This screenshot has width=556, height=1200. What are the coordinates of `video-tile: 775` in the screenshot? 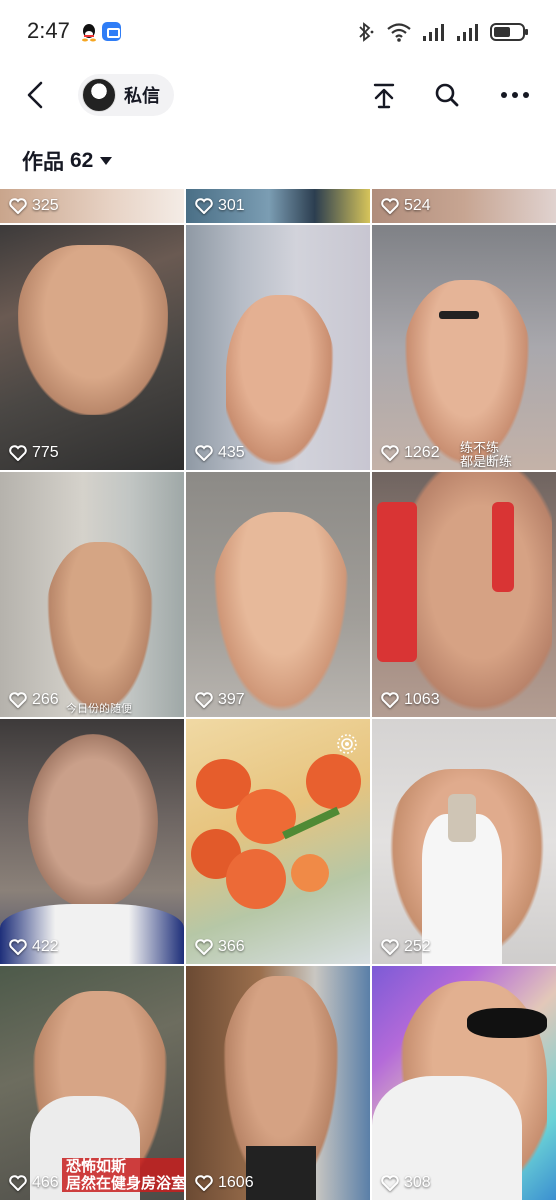 It's located at (92, 347).